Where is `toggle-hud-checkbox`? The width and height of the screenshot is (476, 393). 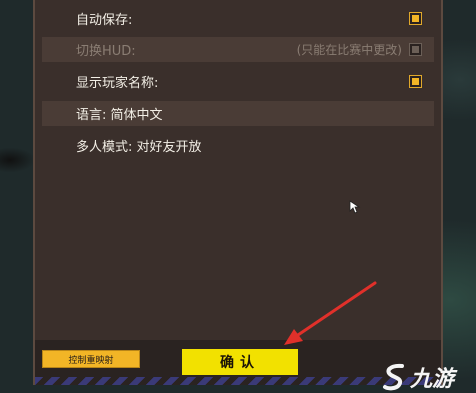 toggle-hud-checkbox is located at coordinates (415, 49).